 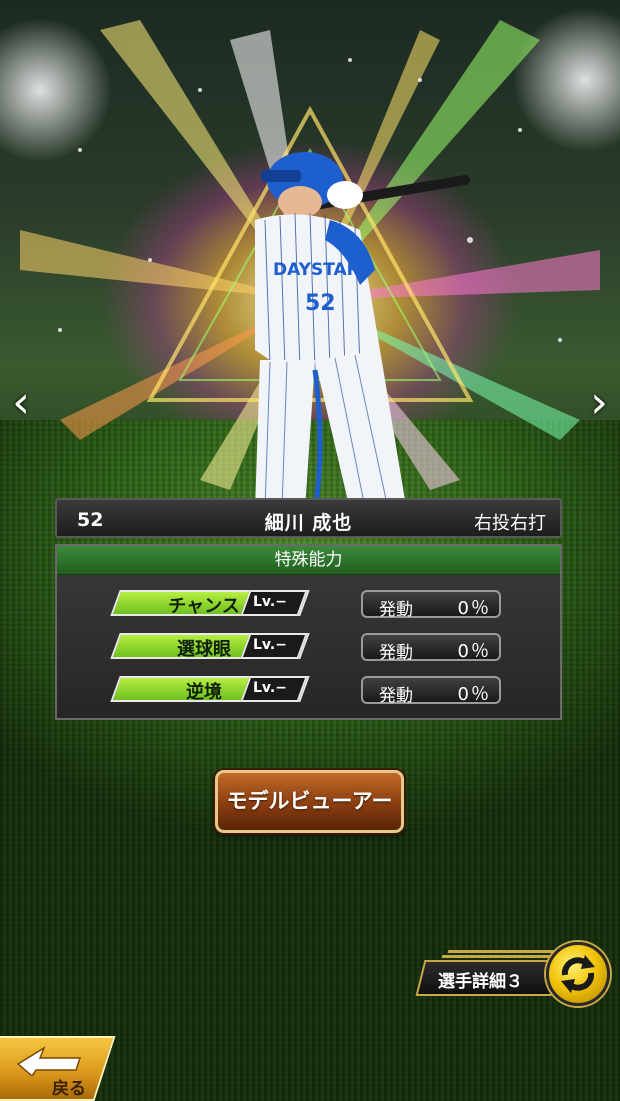 What do you see at coordinates (308, 648) in the screenshot?
I see `ability-row: 選球眼 Lv.− 発動 0％` at bounding box center [308, 648].